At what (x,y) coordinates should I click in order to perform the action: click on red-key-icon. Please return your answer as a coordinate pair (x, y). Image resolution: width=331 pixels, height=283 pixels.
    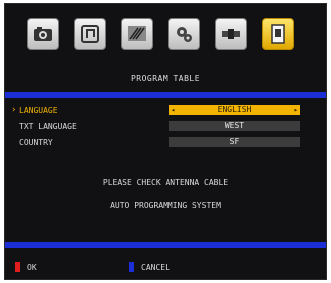
    Looking at the image, I should click on (17, 267).